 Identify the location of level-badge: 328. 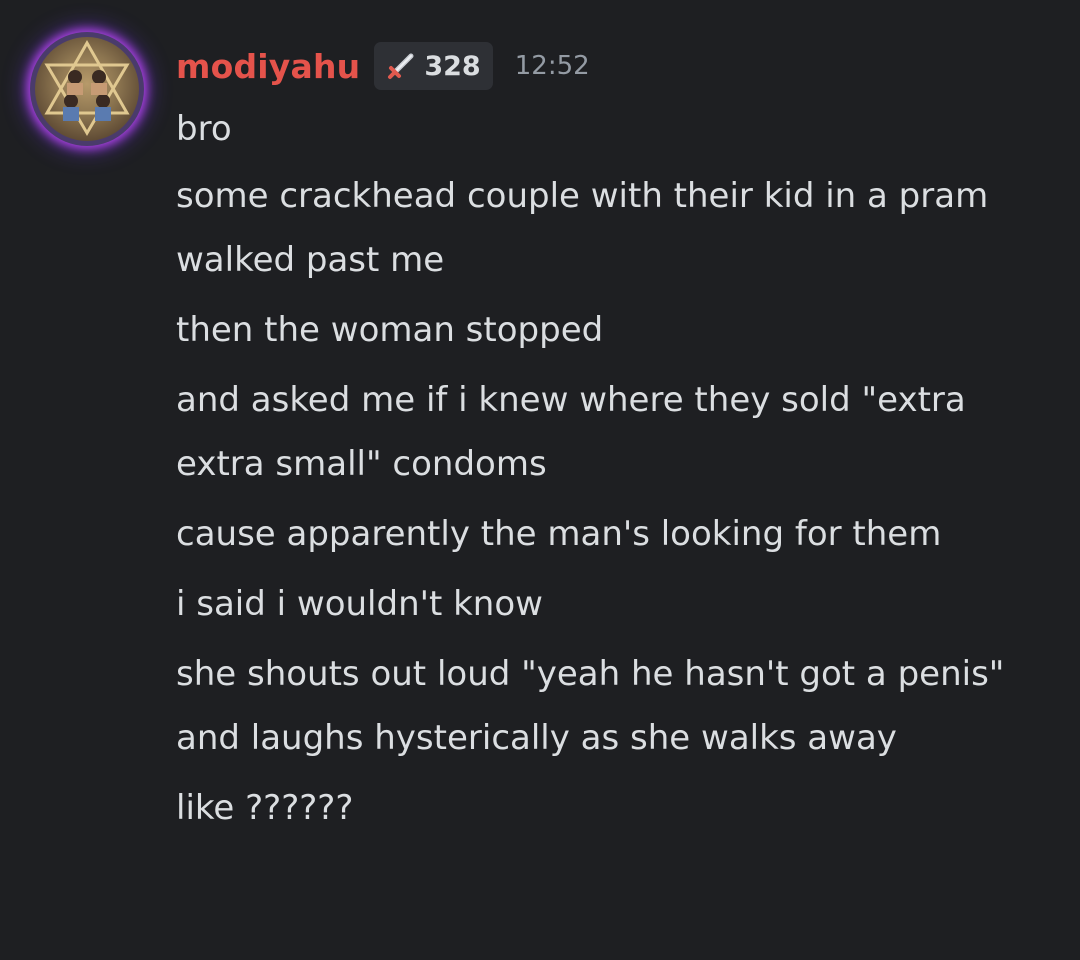
(433, 66).